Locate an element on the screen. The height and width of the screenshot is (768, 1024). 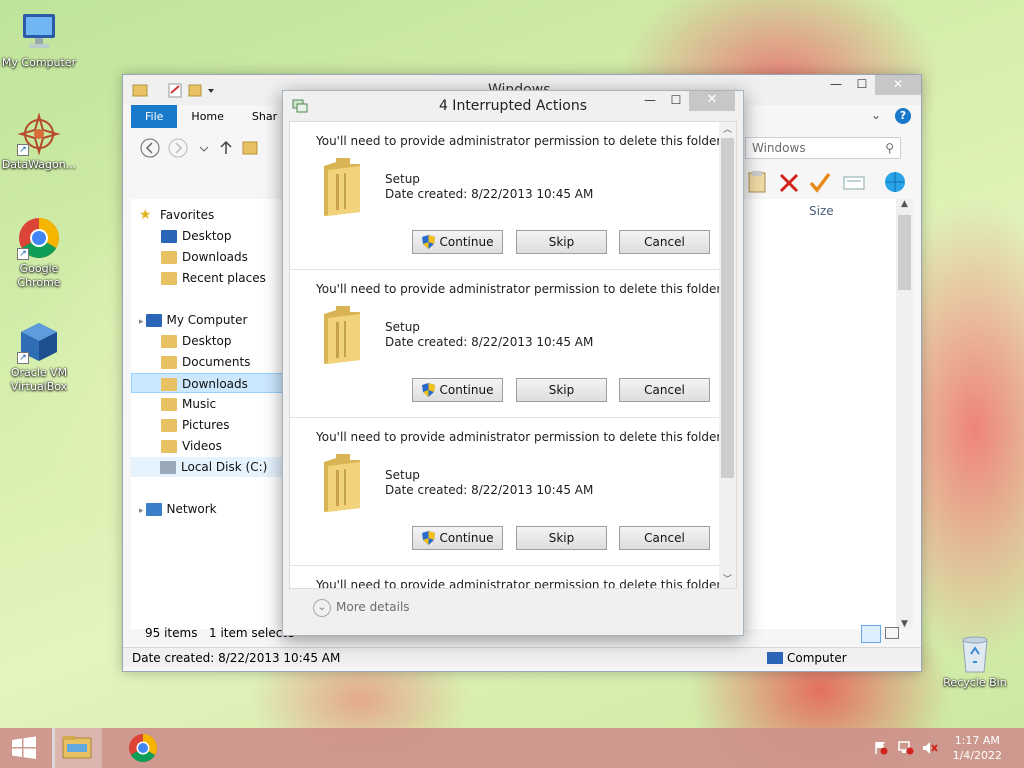
nav-buttons is located at coordinates (204, 148).